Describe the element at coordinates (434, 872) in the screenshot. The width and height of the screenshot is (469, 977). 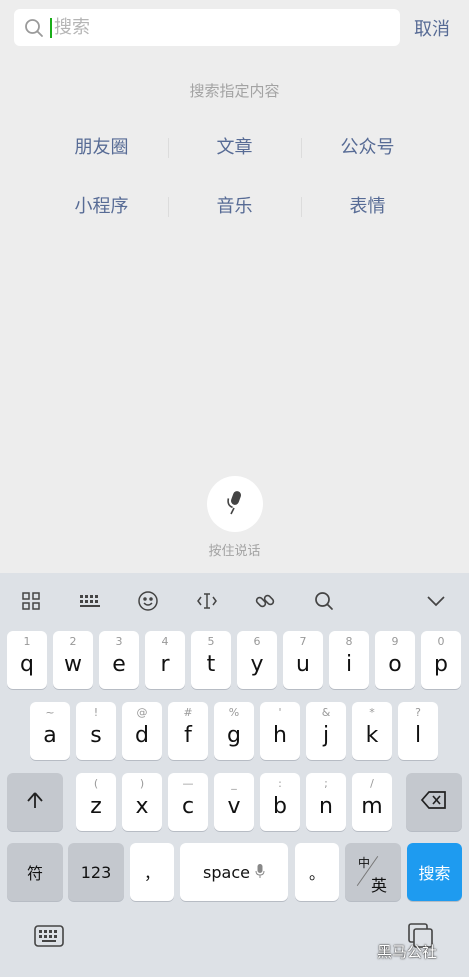
I see `search-submit-key: 搜索` at that location.